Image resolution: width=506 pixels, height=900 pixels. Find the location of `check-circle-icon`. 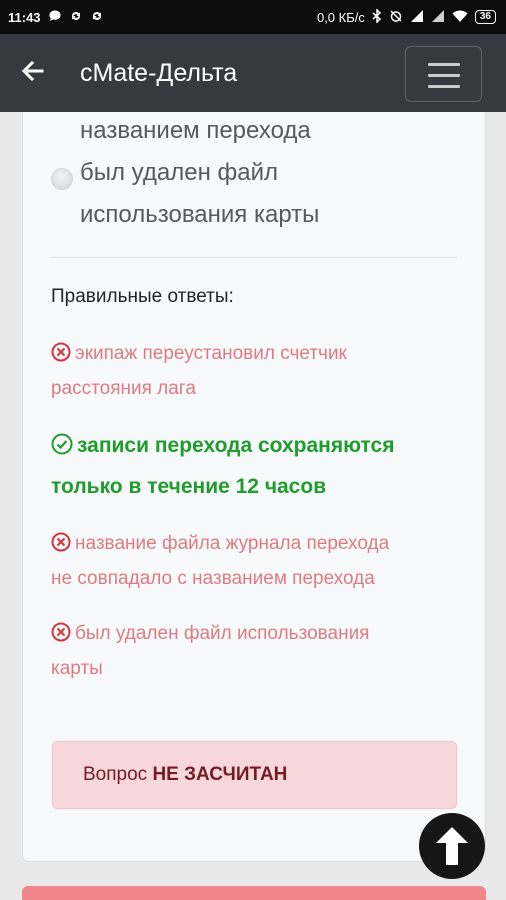

check-circle-icon is located at coordinates (62, 449).